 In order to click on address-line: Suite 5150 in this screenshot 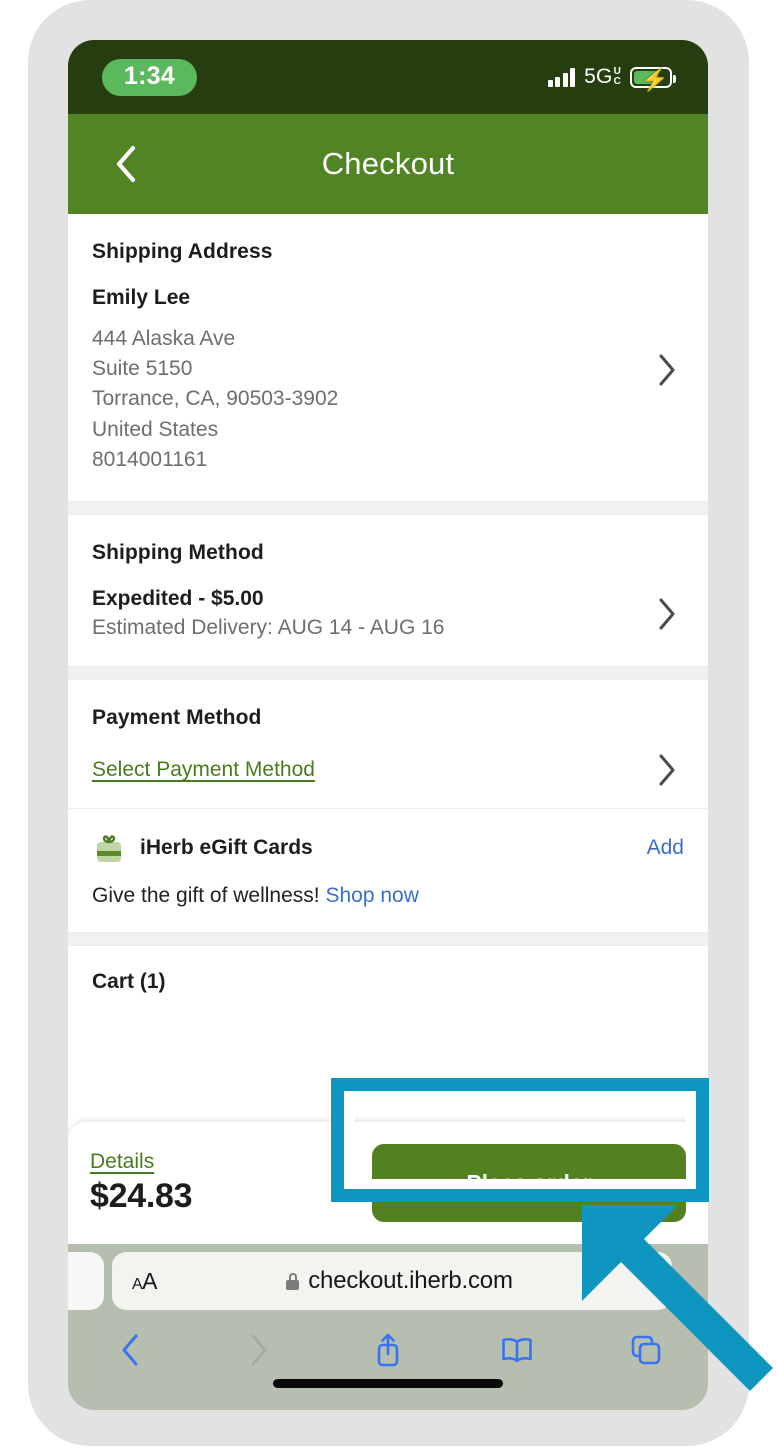, I will do `click(142, 369)`.